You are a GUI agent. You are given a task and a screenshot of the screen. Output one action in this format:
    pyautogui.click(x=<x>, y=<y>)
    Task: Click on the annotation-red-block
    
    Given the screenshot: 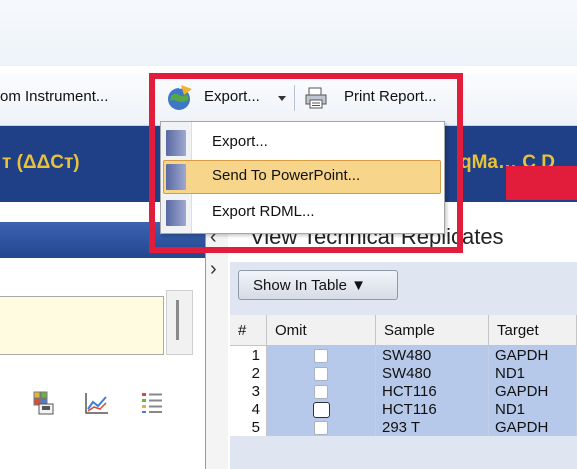 What is the action you would take?
    pyautogui.click(x=541, y=183)
    